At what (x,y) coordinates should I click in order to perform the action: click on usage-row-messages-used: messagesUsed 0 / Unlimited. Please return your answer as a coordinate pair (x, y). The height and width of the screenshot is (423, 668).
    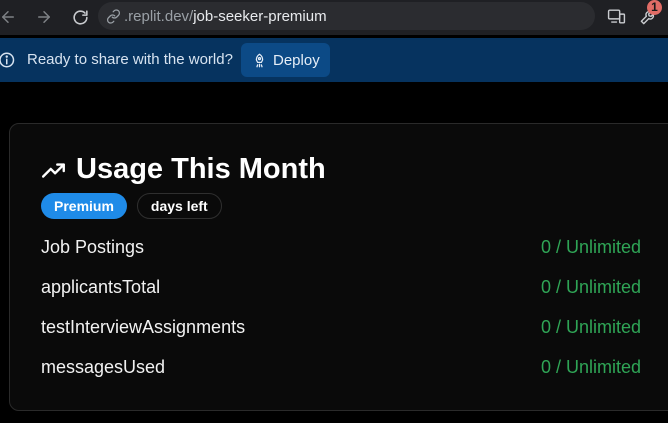
    Looking at the image, I should click on (341, 369).